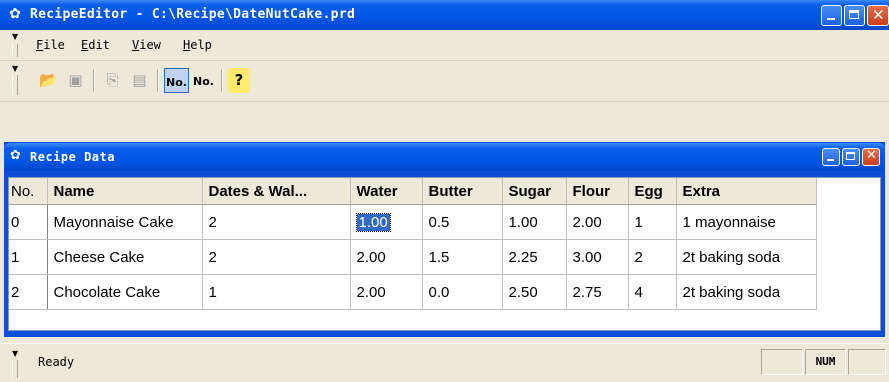  I want to click on record-number-form-icon: No., so click(203, 81).